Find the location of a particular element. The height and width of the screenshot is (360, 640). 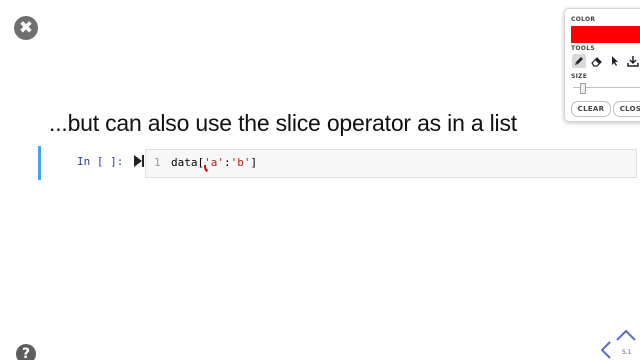

close-slideshow-button: ✖ is located at coordinates (26, 28).